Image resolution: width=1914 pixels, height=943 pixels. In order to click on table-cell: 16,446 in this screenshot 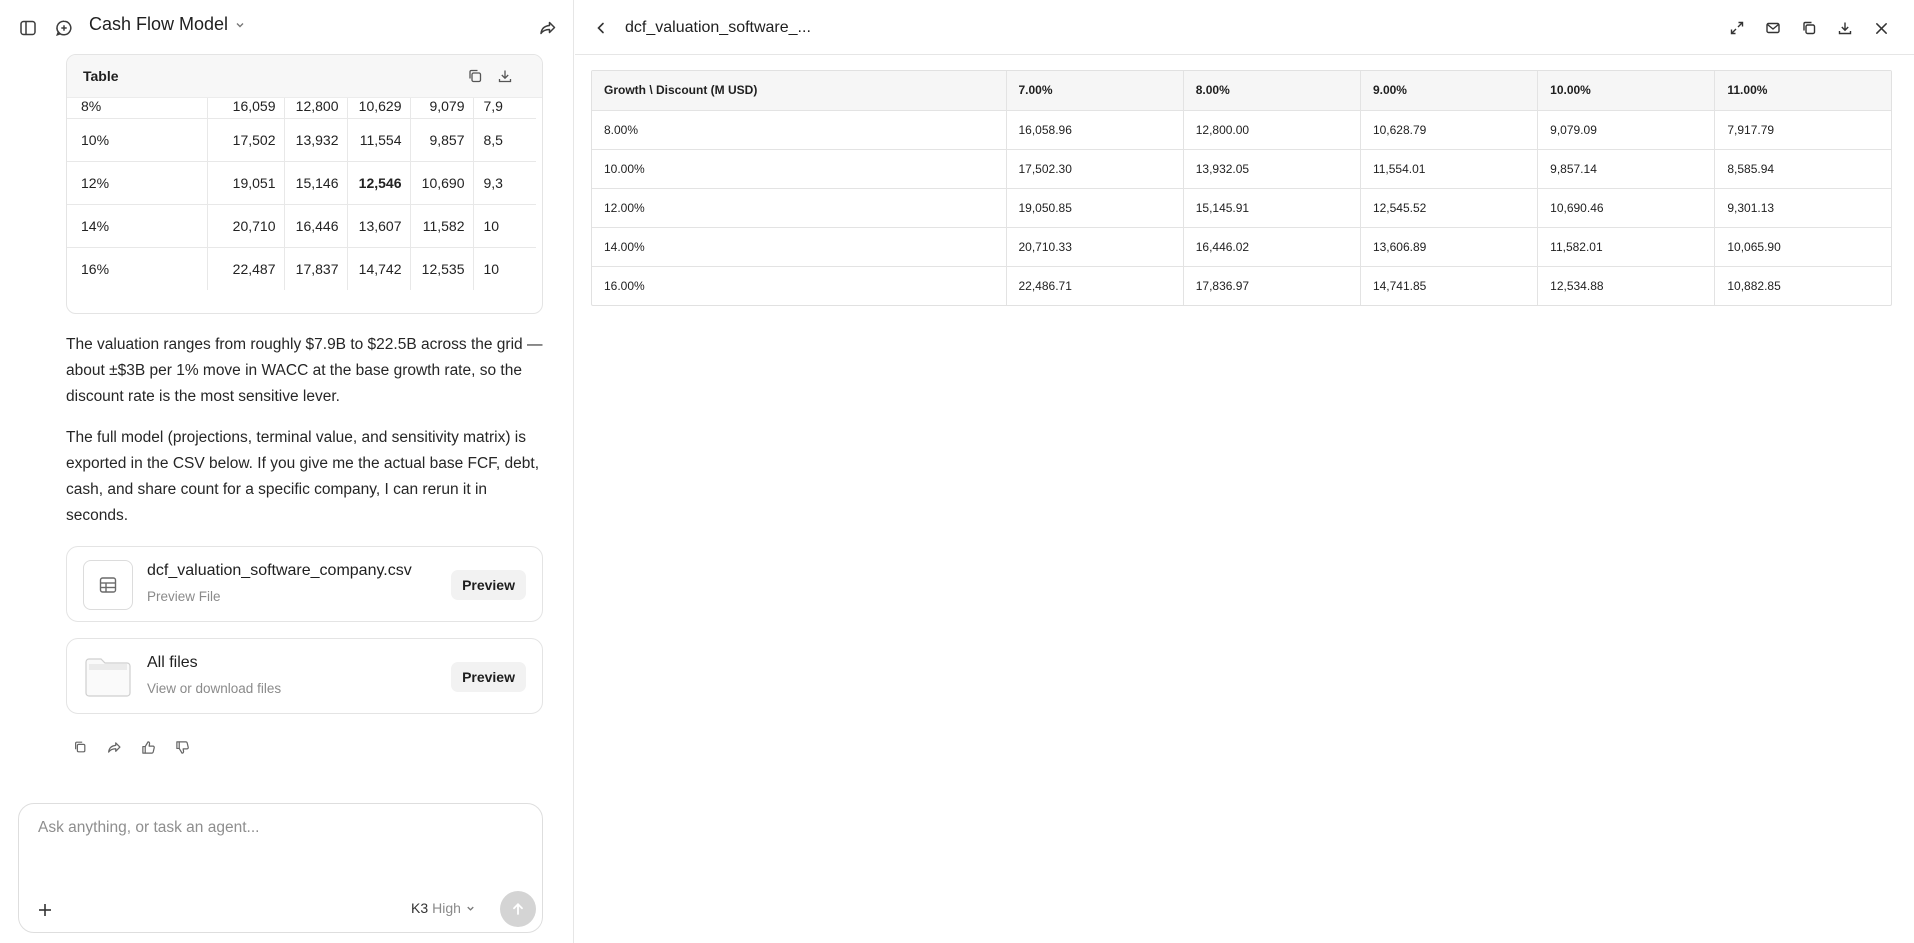, I will do `click(316, 226)`.